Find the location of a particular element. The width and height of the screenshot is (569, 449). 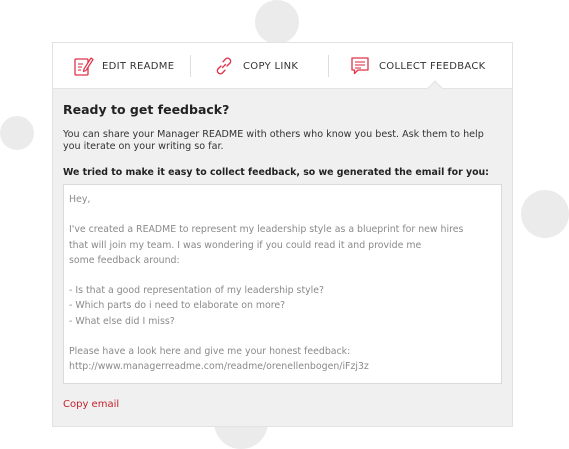

email-line: Hey, is located at coordinates (80, 199).